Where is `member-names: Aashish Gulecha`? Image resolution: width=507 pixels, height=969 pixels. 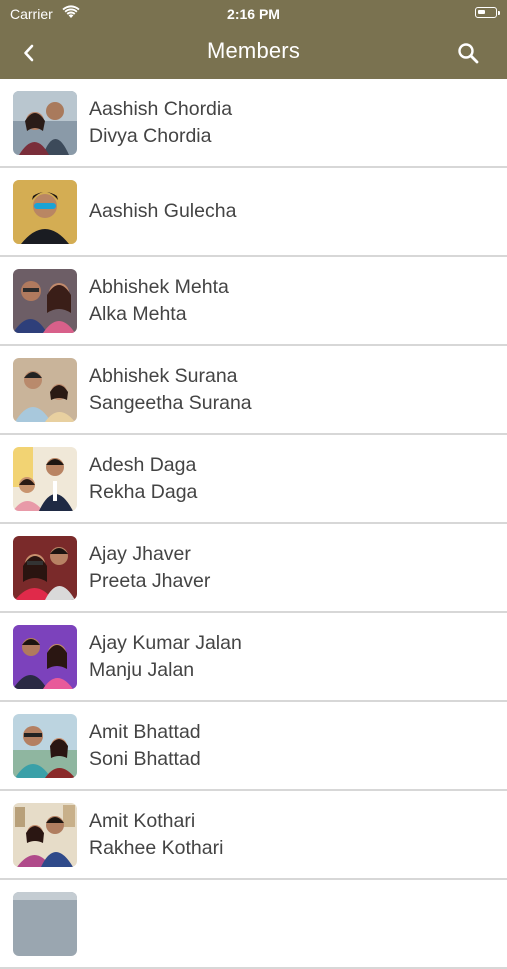
member-names: Aashish Gulecha is located at coordinates (162, 211).